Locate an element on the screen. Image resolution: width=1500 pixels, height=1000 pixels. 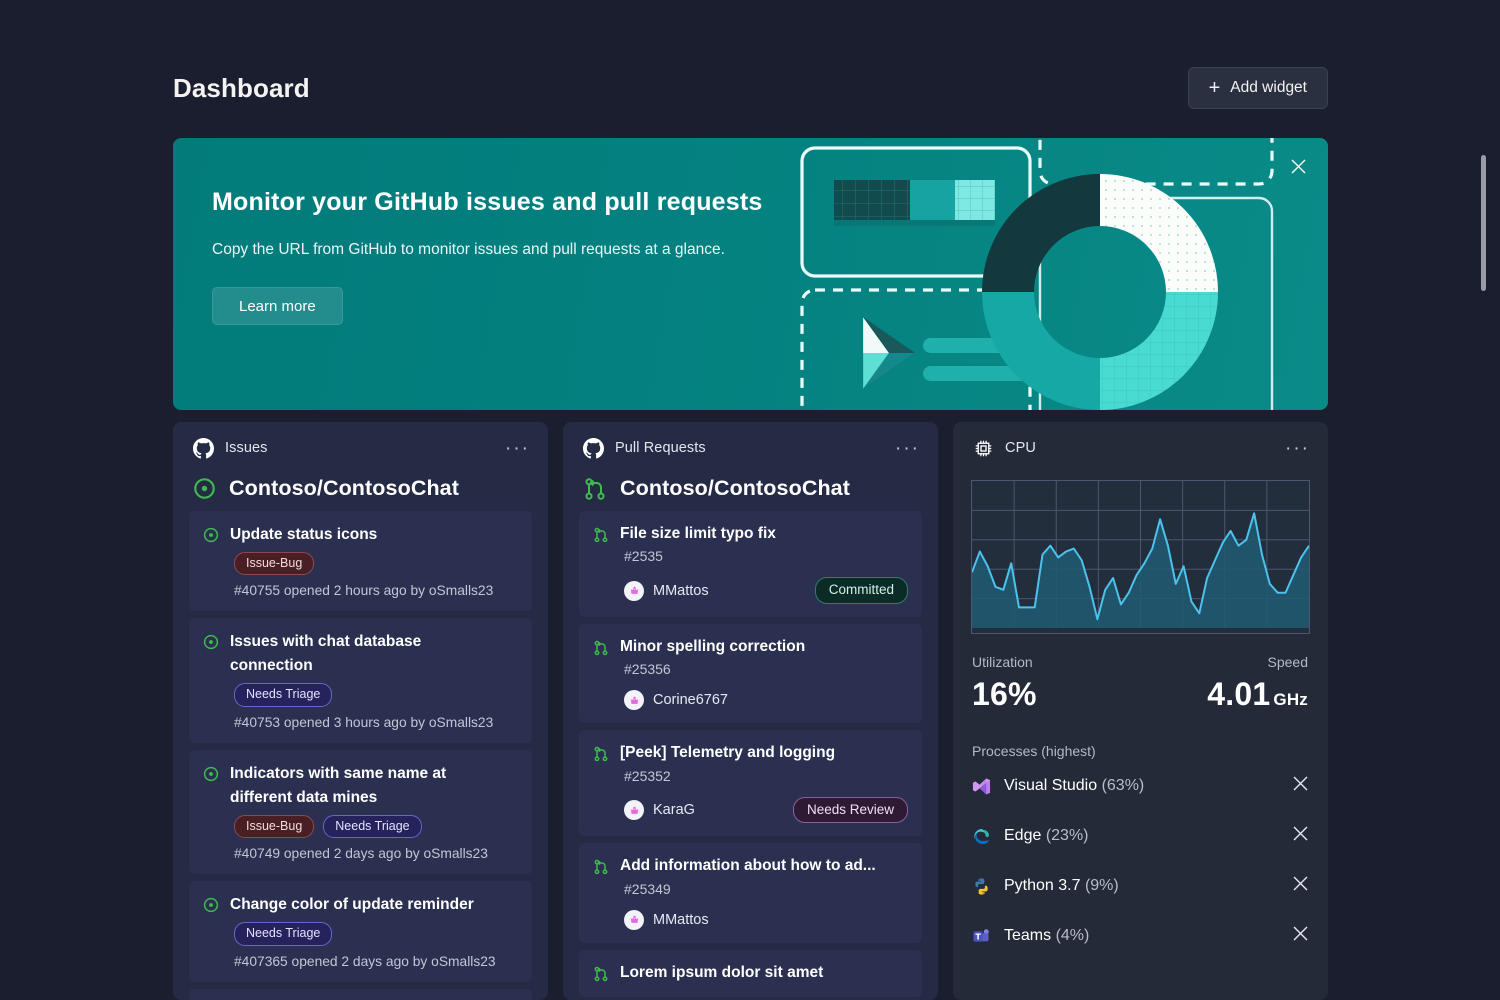
banner-illustration is located at coordinates (1037, 274).